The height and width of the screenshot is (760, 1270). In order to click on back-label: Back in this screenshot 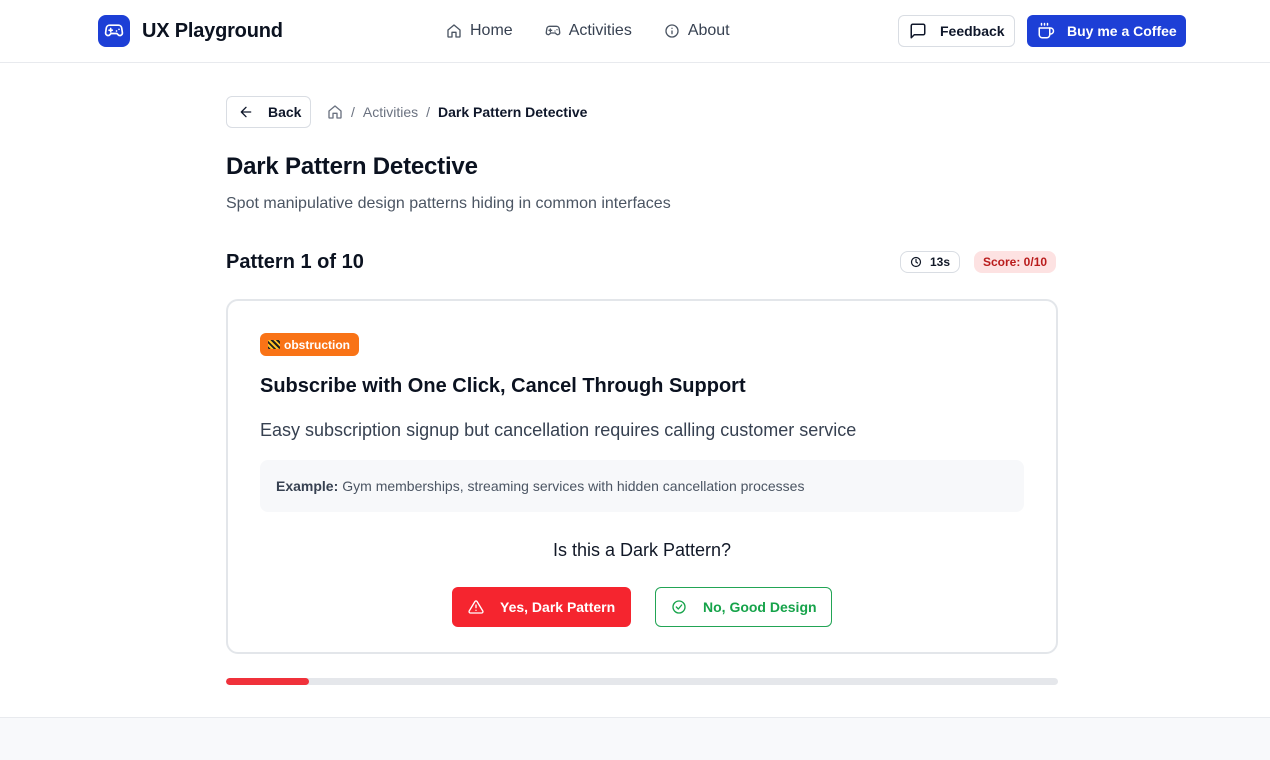, I will do `click(285, 112)`.